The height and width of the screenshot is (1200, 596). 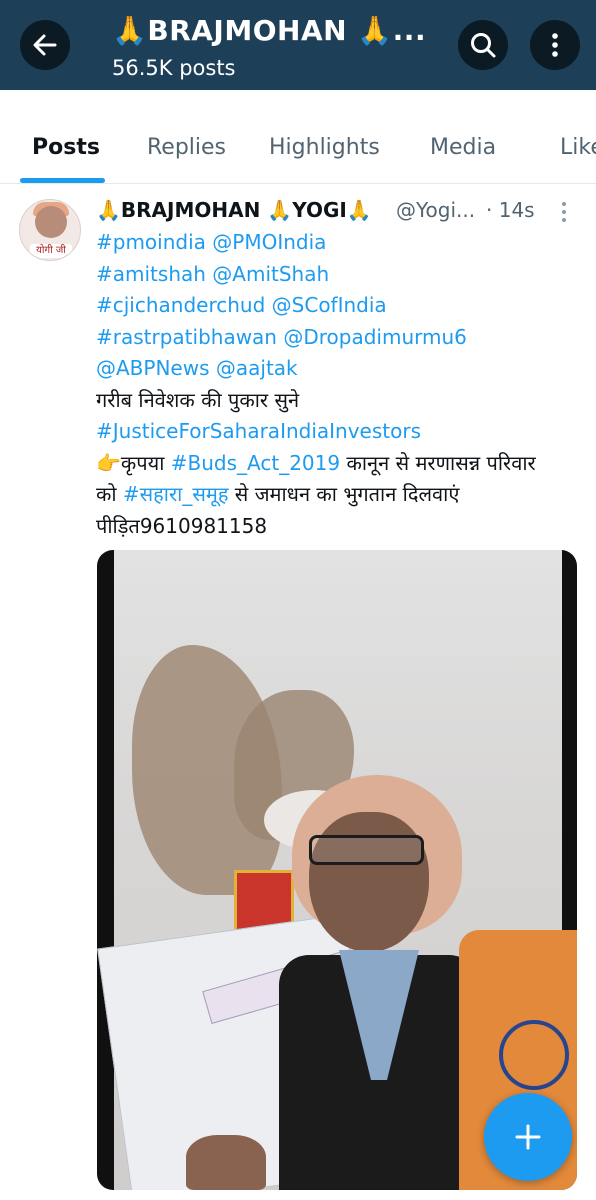 I want to click on tab-media: Media, so click(x=463, y=147).